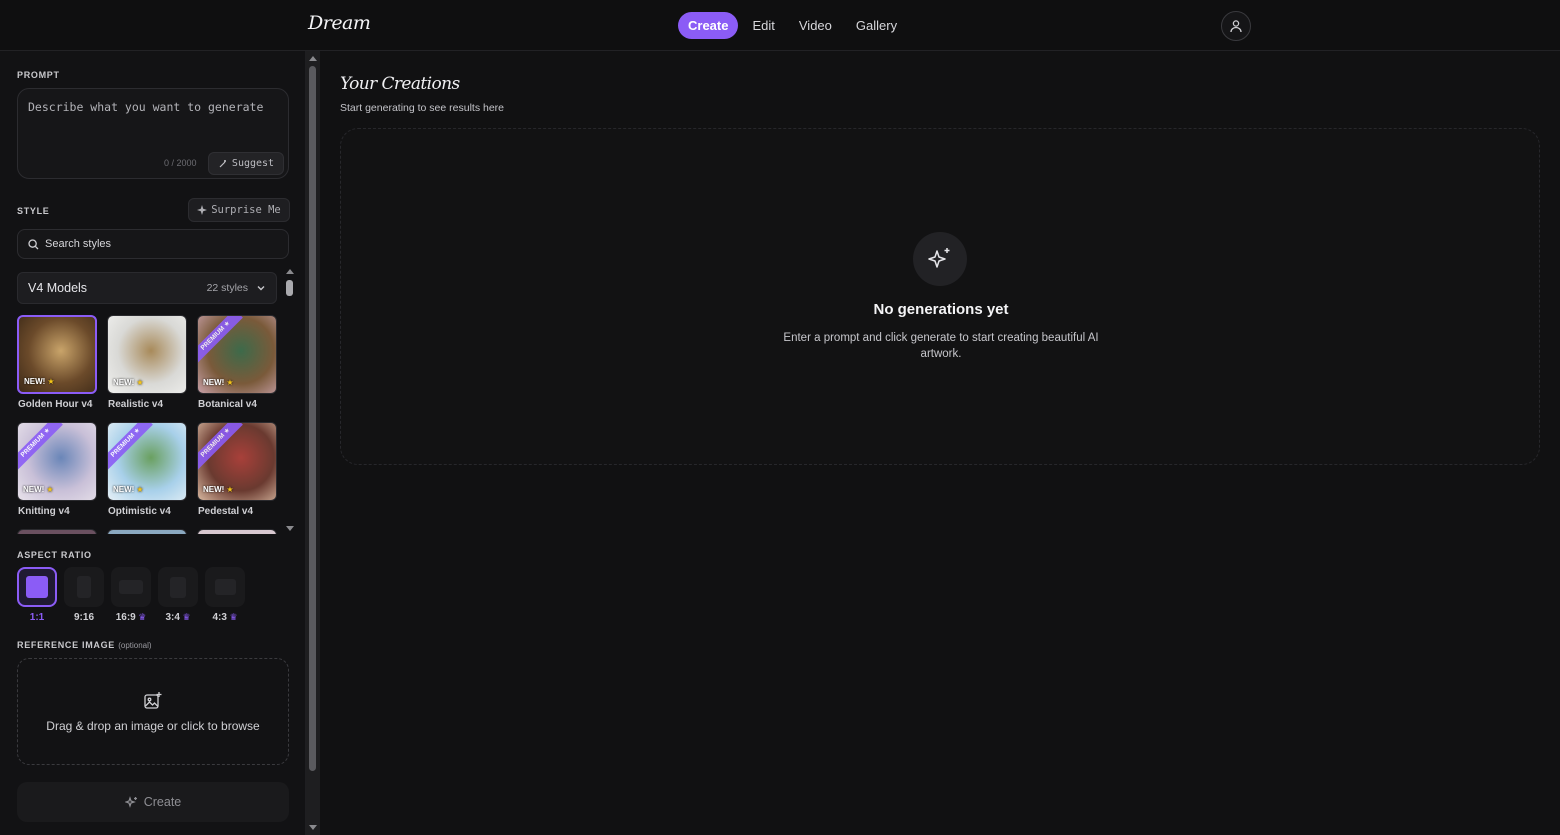 The width and height of the screenshot is (1560, 835). I want to click on search-icon, so click(33, 243).